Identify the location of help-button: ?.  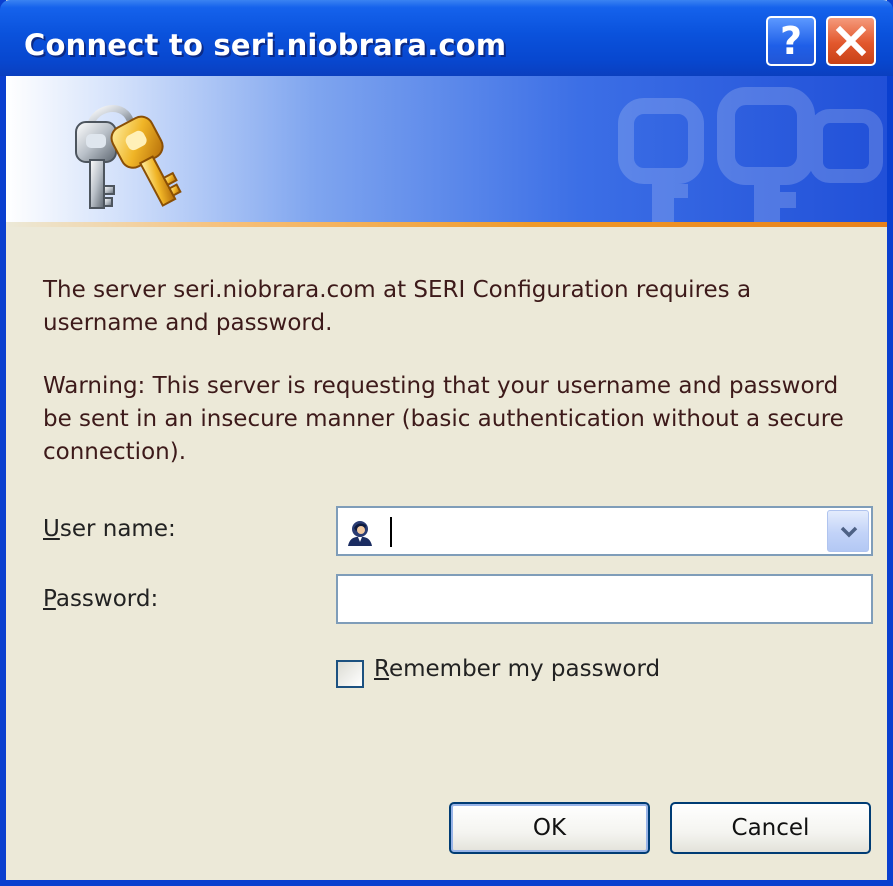
(791, 41).